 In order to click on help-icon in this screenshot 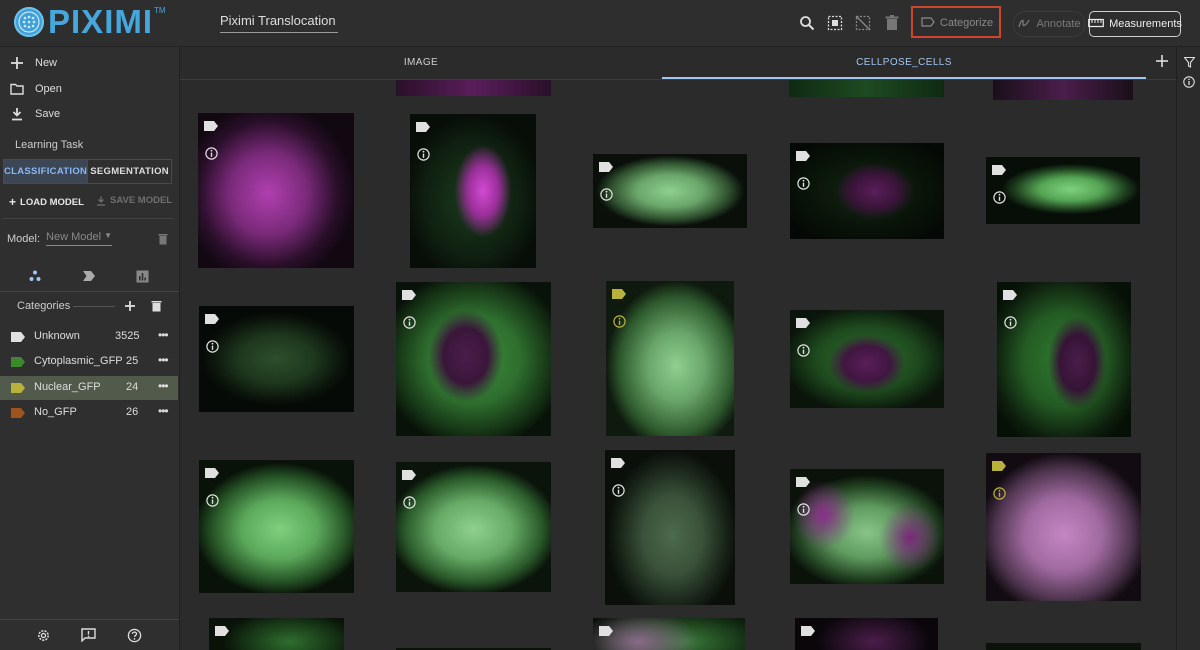, I will do `click(134, 635)`.